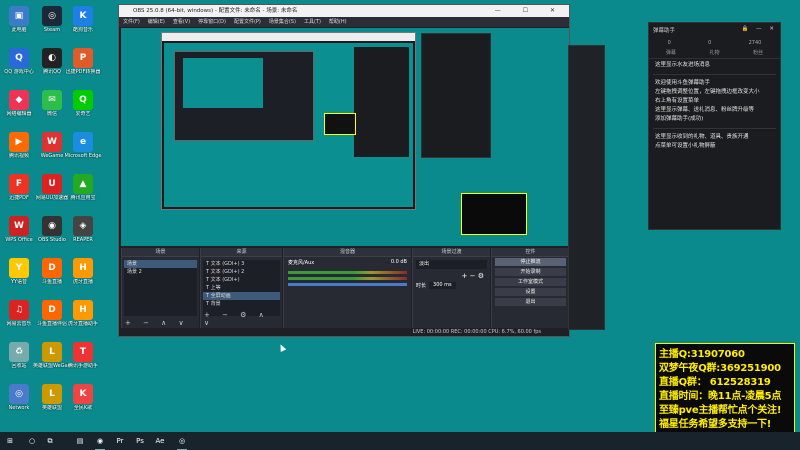  What do you see at coordinates (52, 310) in the screenshot?
I see `desktop-icon-glyph: D` at bounding box center [52, 310].